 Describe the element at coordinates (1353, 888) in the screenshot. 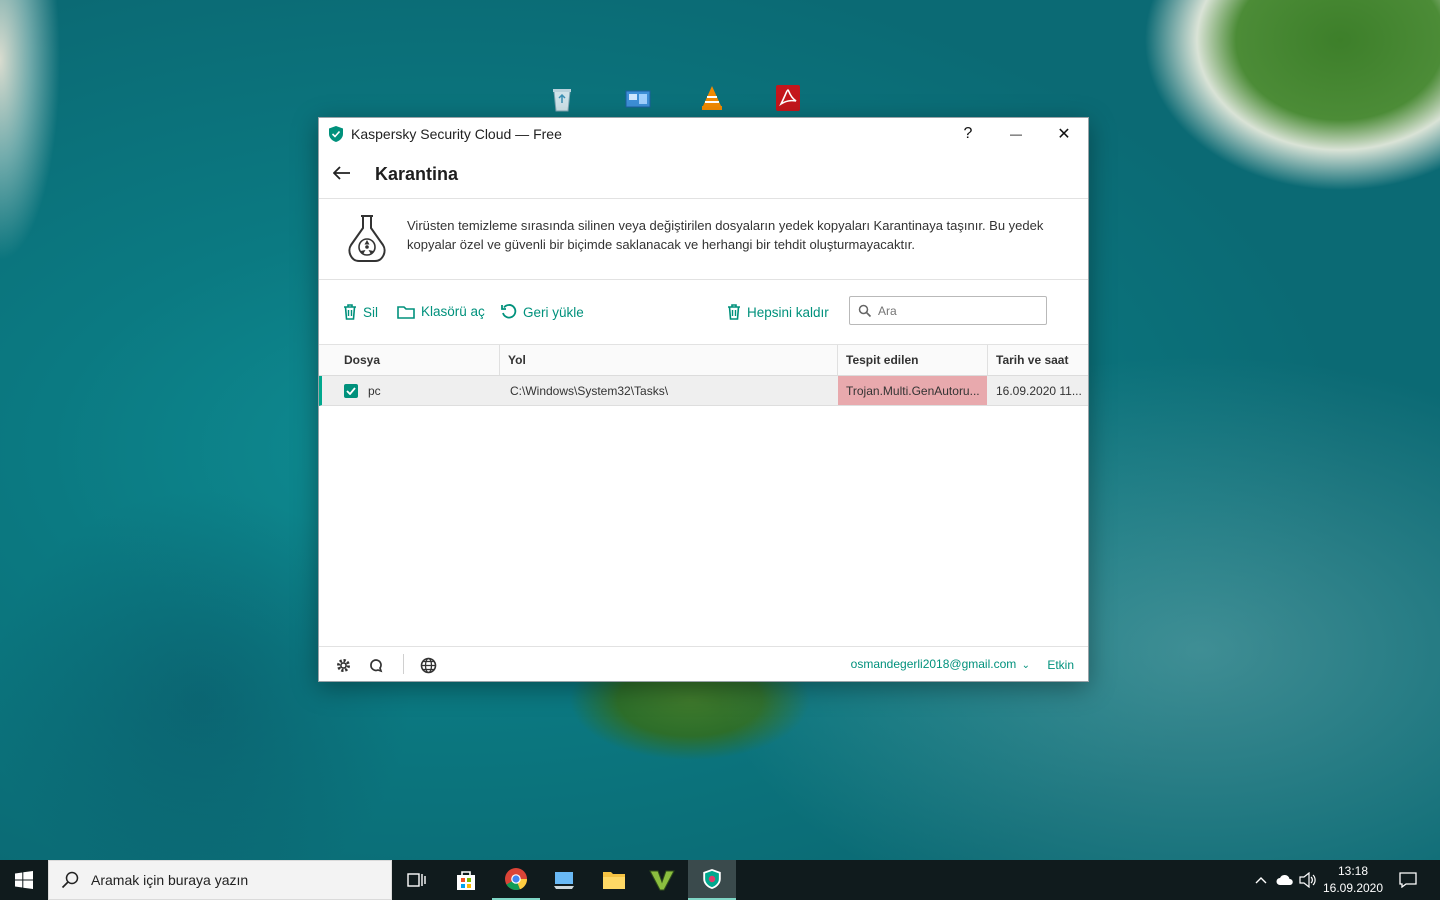

I see `clock-date: 16.09.2020` at that location.